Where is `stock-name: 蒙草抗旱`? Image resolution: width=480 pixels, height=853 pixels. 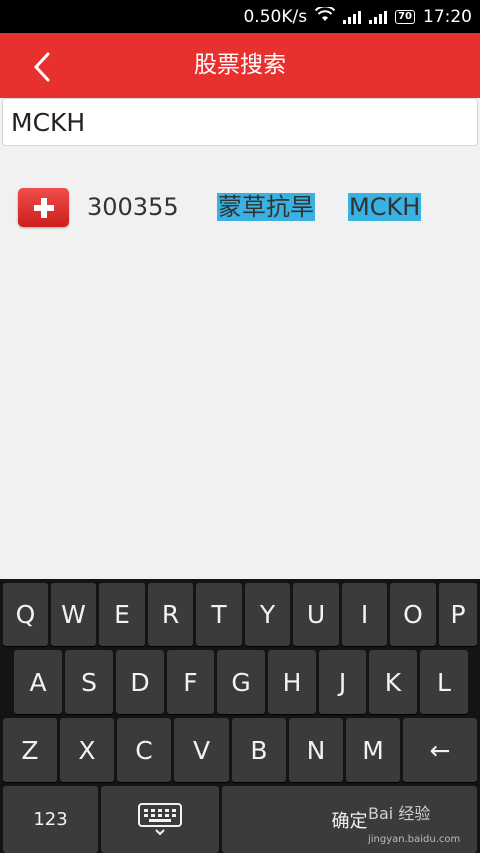
stock-name: 蒙草抗旱 is located at coordinates (266, 207).